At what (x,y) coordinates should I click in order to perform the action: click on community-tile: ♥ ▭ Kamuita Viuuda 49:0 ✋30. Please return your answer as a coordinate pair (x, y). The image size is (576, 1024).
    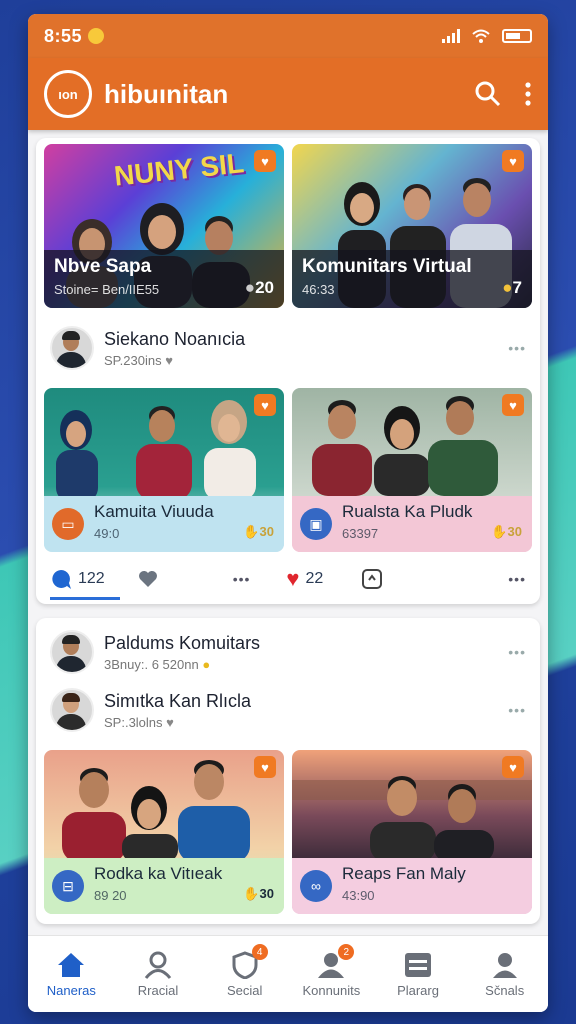
    Looking at the image, I should click on (164, 470).